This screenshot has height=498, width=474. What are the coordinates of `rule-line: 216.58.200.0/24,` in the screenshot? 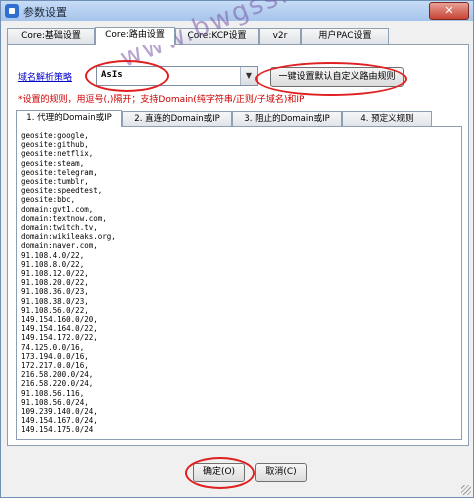 It's located at (57, 375).